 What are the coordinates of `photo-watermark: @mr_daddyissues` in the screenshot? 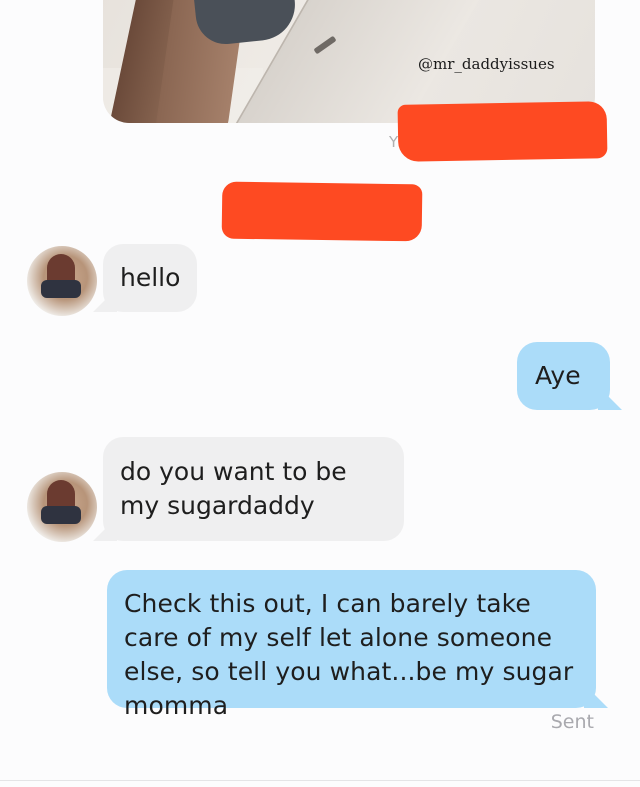 It's located at (486, 64).